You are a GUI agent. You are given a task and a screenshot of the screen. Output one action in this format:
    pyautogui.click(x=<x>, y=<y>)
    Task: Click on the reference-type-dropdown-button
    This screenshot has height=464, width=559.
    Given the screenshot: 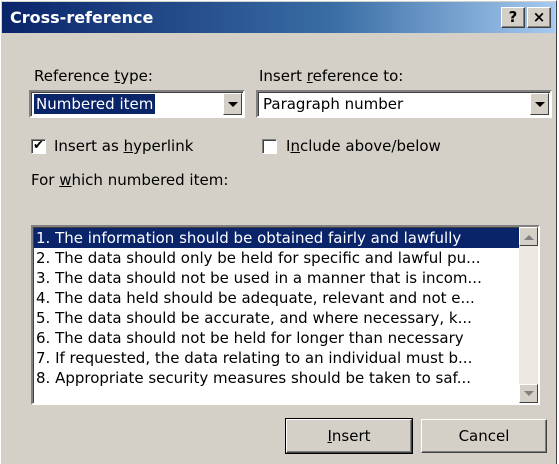 What is the action you would take?
    pyautogui.click(x=232, y=104)
    